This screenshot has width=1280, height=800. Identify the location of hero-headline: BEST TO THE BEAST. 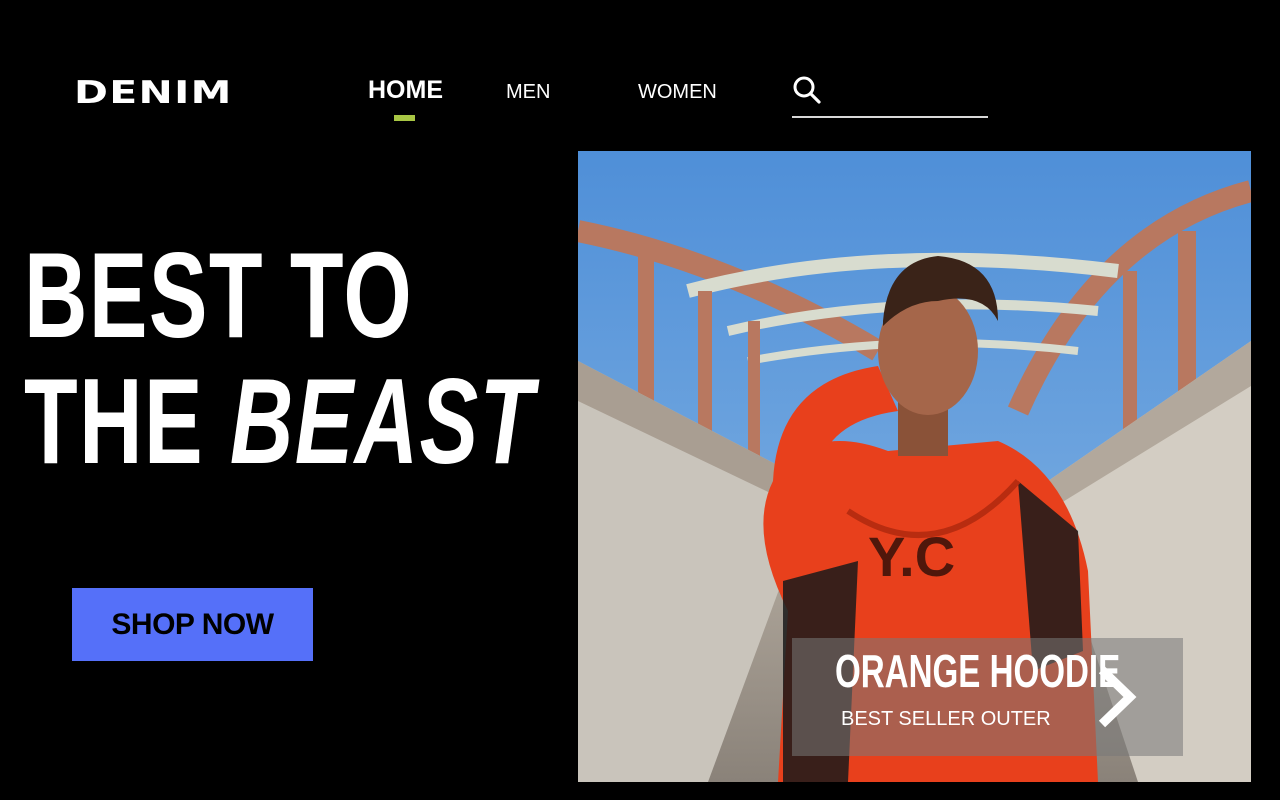
(279, 358).